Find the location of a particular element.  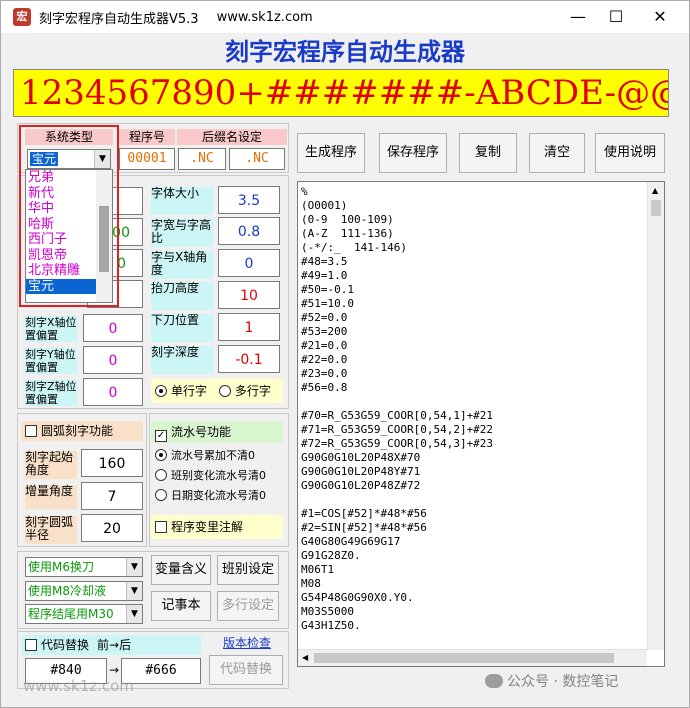

code-line: #51=10.0 is located at coordinates (327, 303).